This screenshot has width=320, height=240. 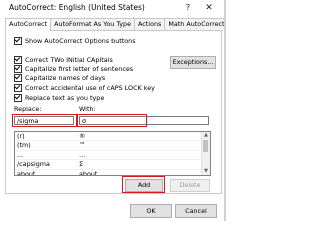 I want to click on show-options-buttons-option: Show AutoCorrect Options buttons, so click(x=75, y=41).